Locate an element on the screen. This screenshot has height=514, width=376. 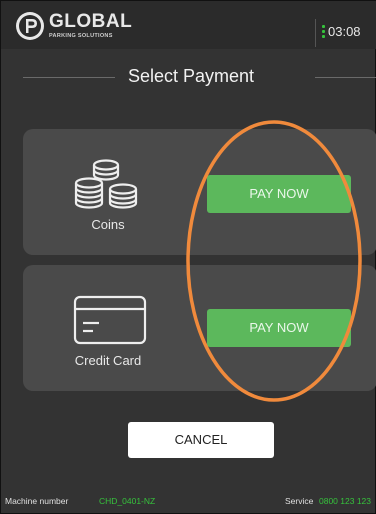
coins-icon is located at coordinates (106, 184).